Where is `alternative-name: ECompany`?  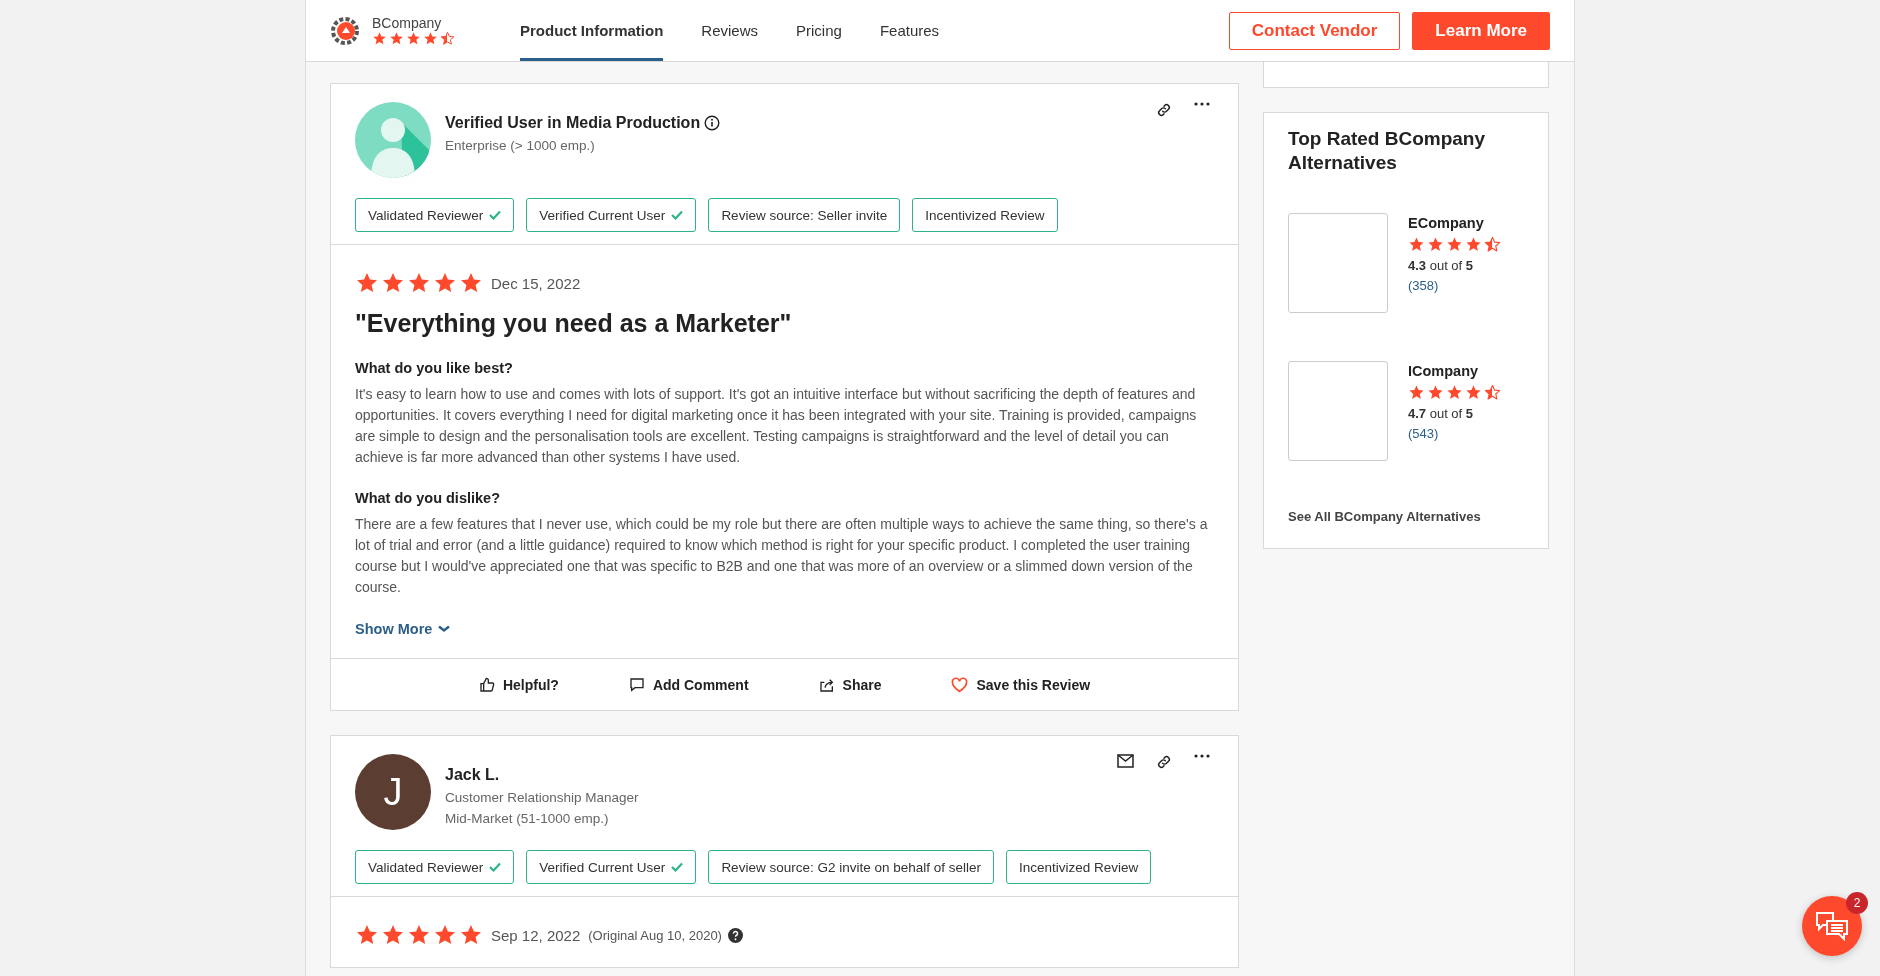
alternative-name: ECompany is located at coordinates (1454, 223).